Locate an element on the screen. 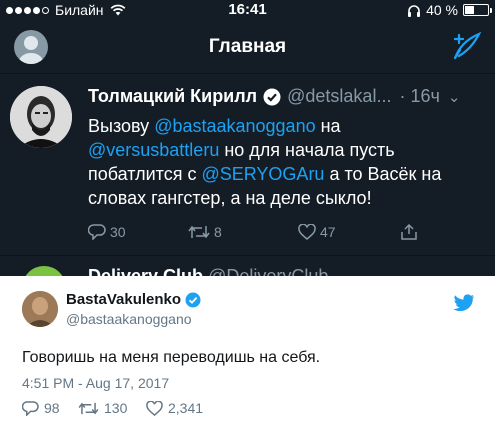  next-tweet-header: Delivery Club @DeliveryClub is located at coordinates (208, 271).